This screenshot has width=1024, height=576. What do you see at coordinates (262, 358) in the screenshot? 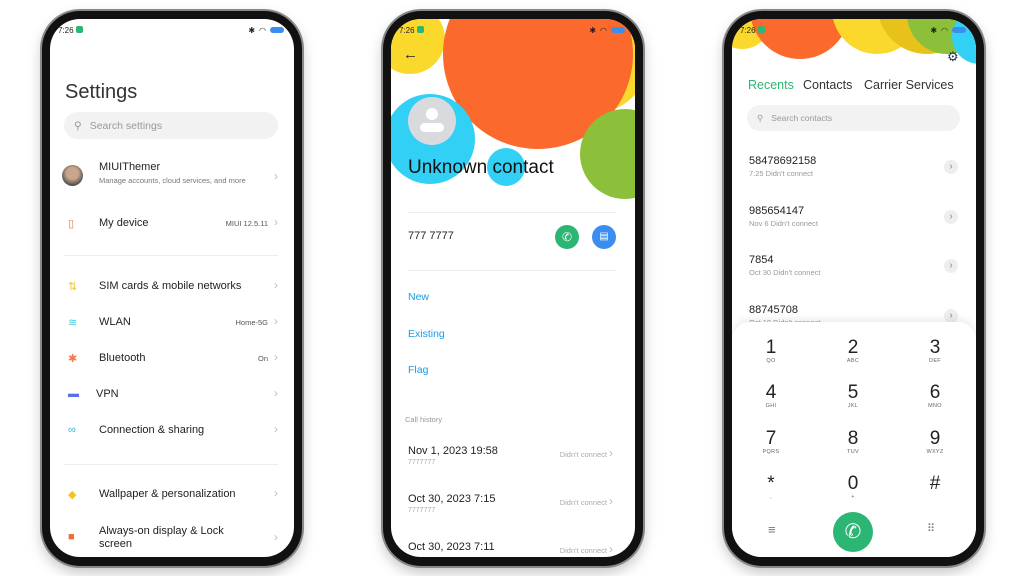
I see `settings-item-value: On` at bounding box center [262, 358].